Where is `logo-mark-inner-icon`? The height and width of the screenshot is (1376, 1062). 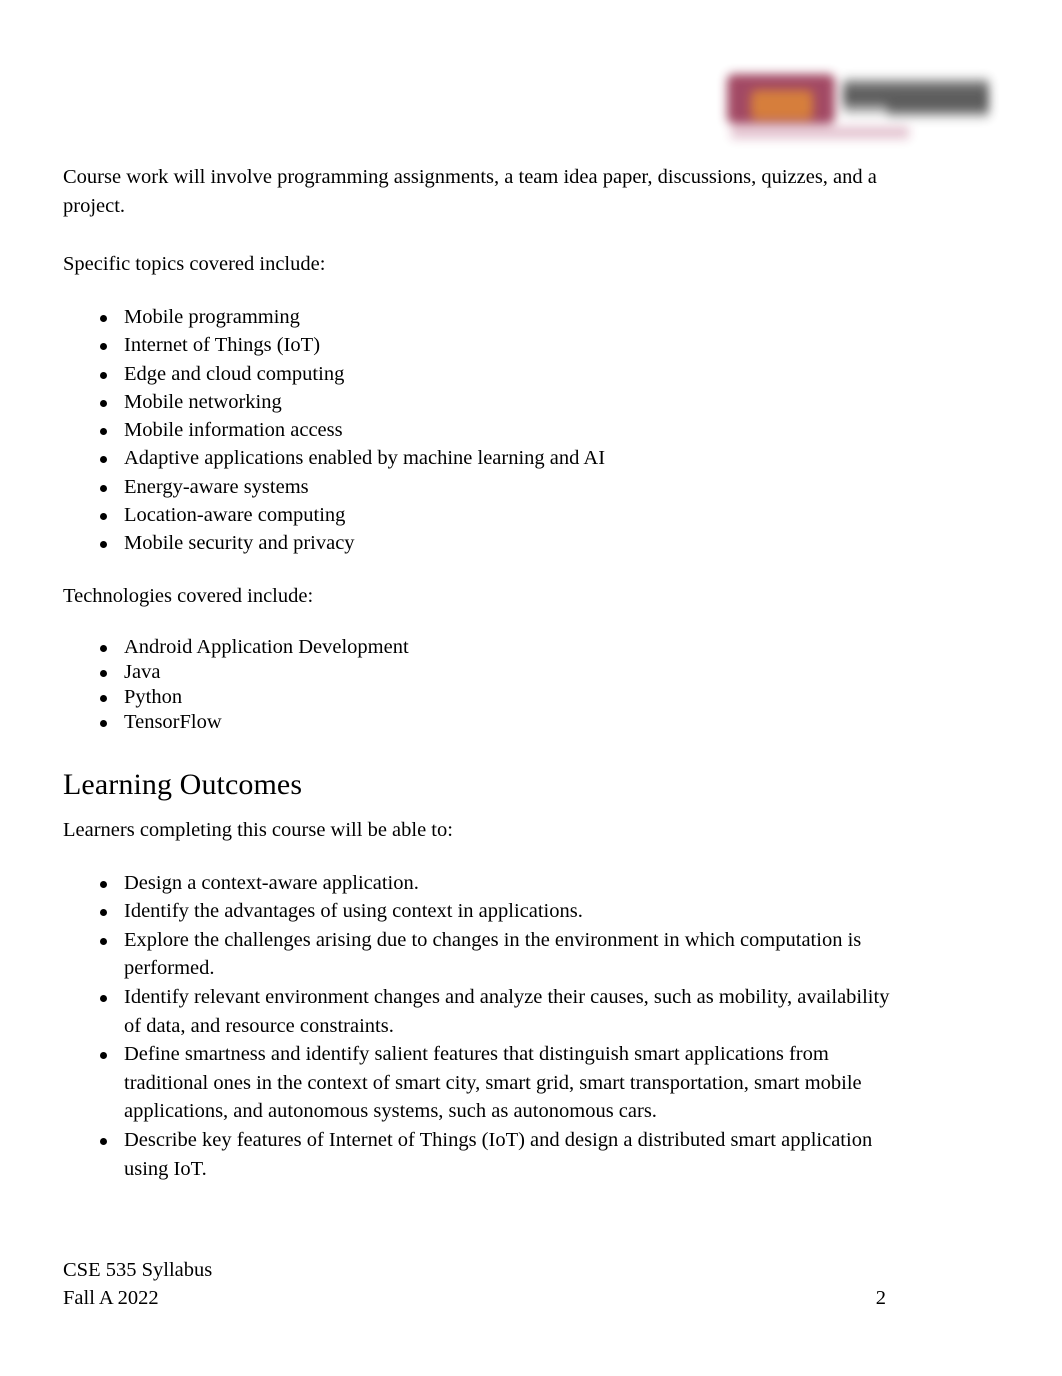 logo-mark-inner-icon is located at coordinates (782, 105).